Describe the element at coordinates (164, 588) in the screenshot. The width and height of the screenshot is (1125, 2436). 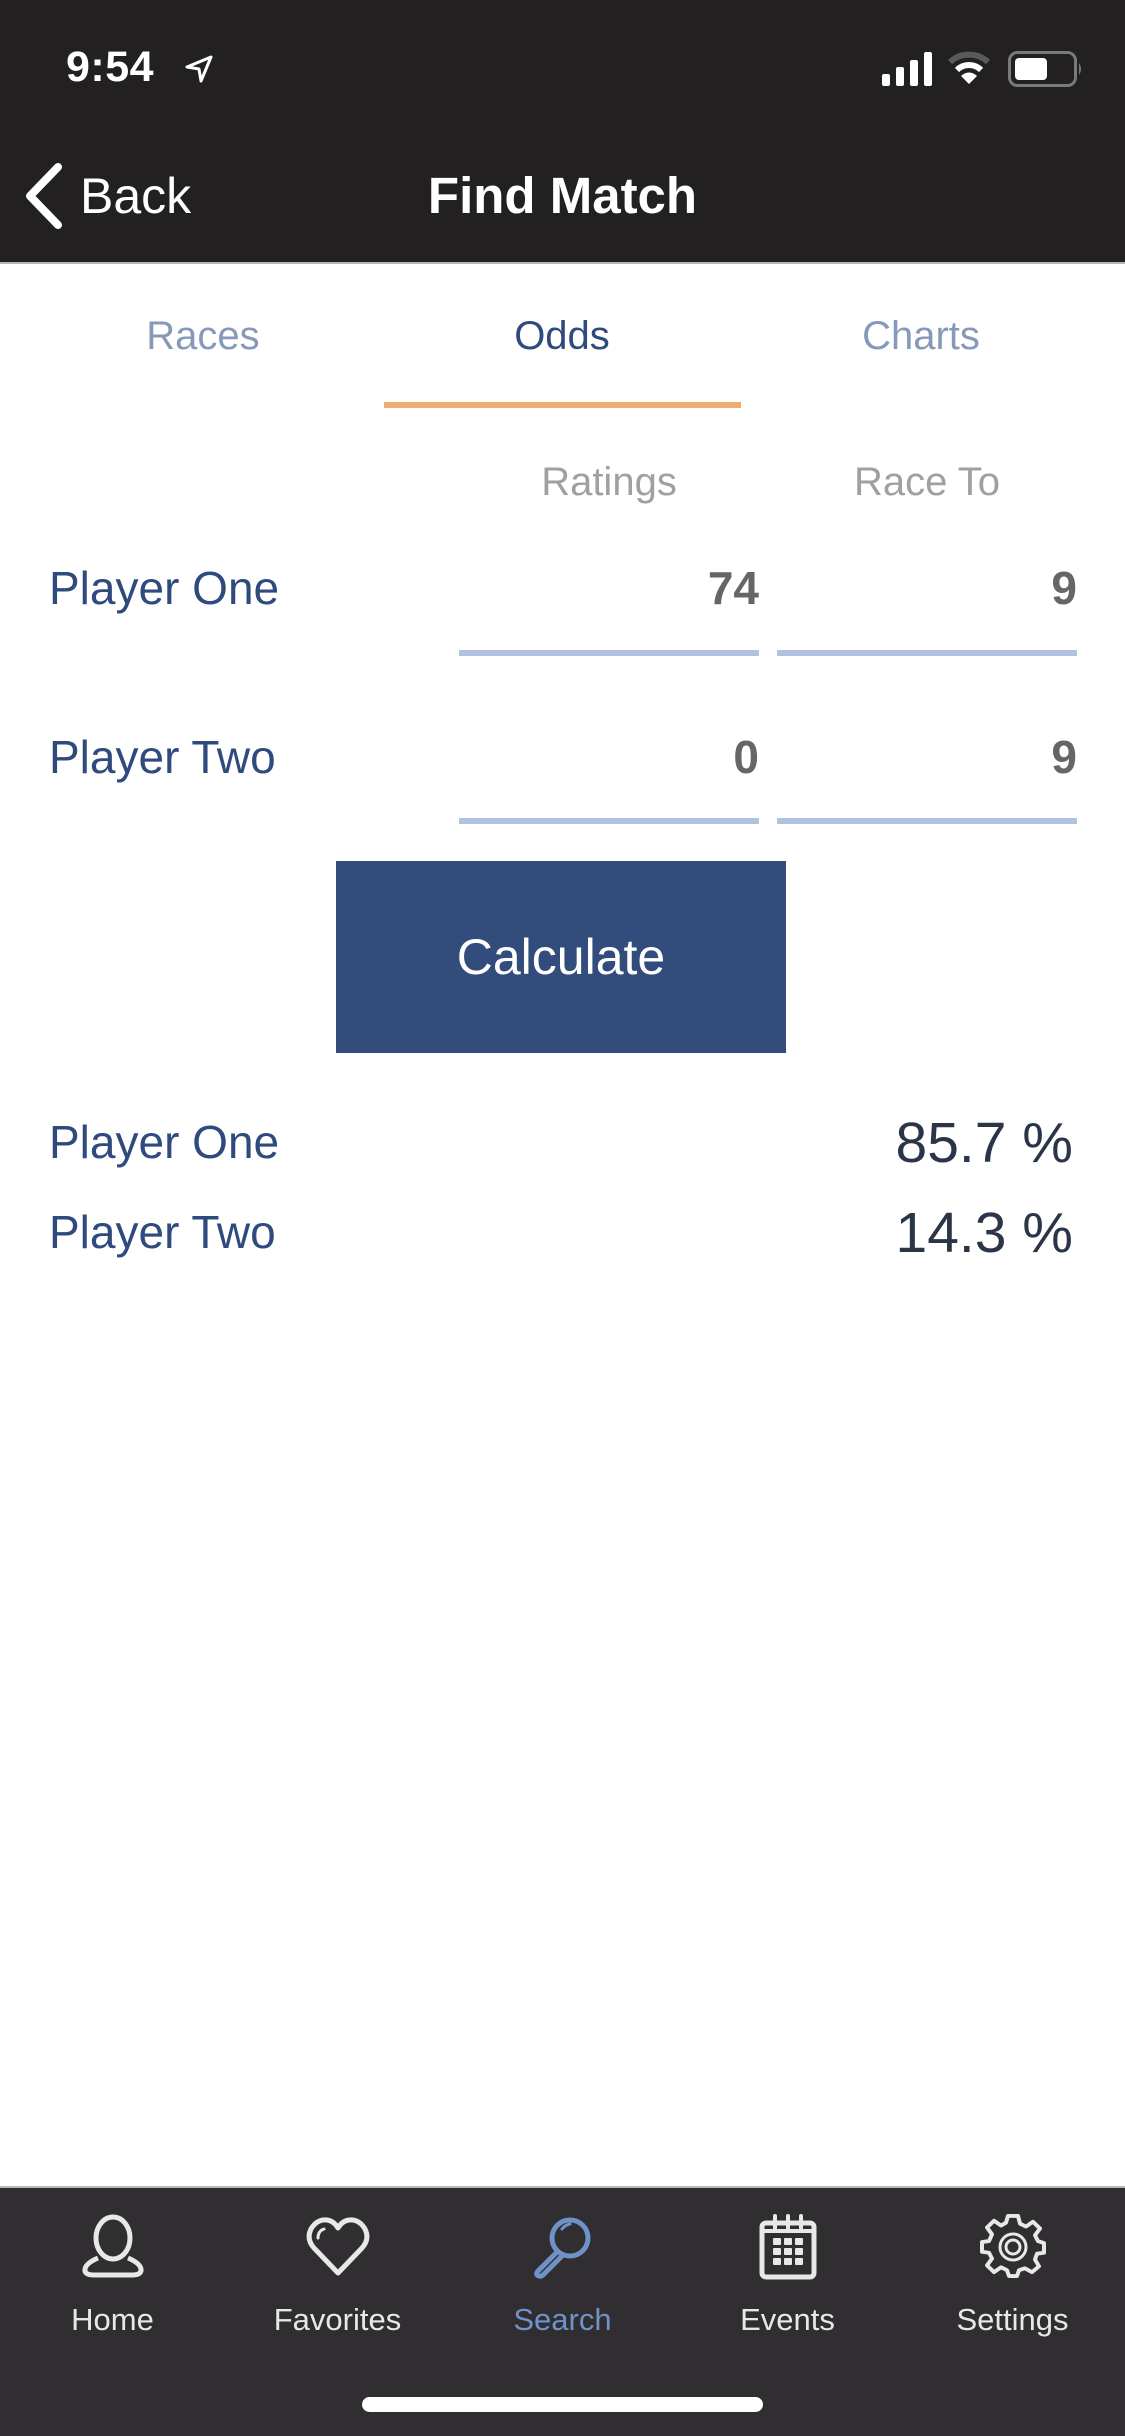
I see `player-one-label: Player One` at that location.